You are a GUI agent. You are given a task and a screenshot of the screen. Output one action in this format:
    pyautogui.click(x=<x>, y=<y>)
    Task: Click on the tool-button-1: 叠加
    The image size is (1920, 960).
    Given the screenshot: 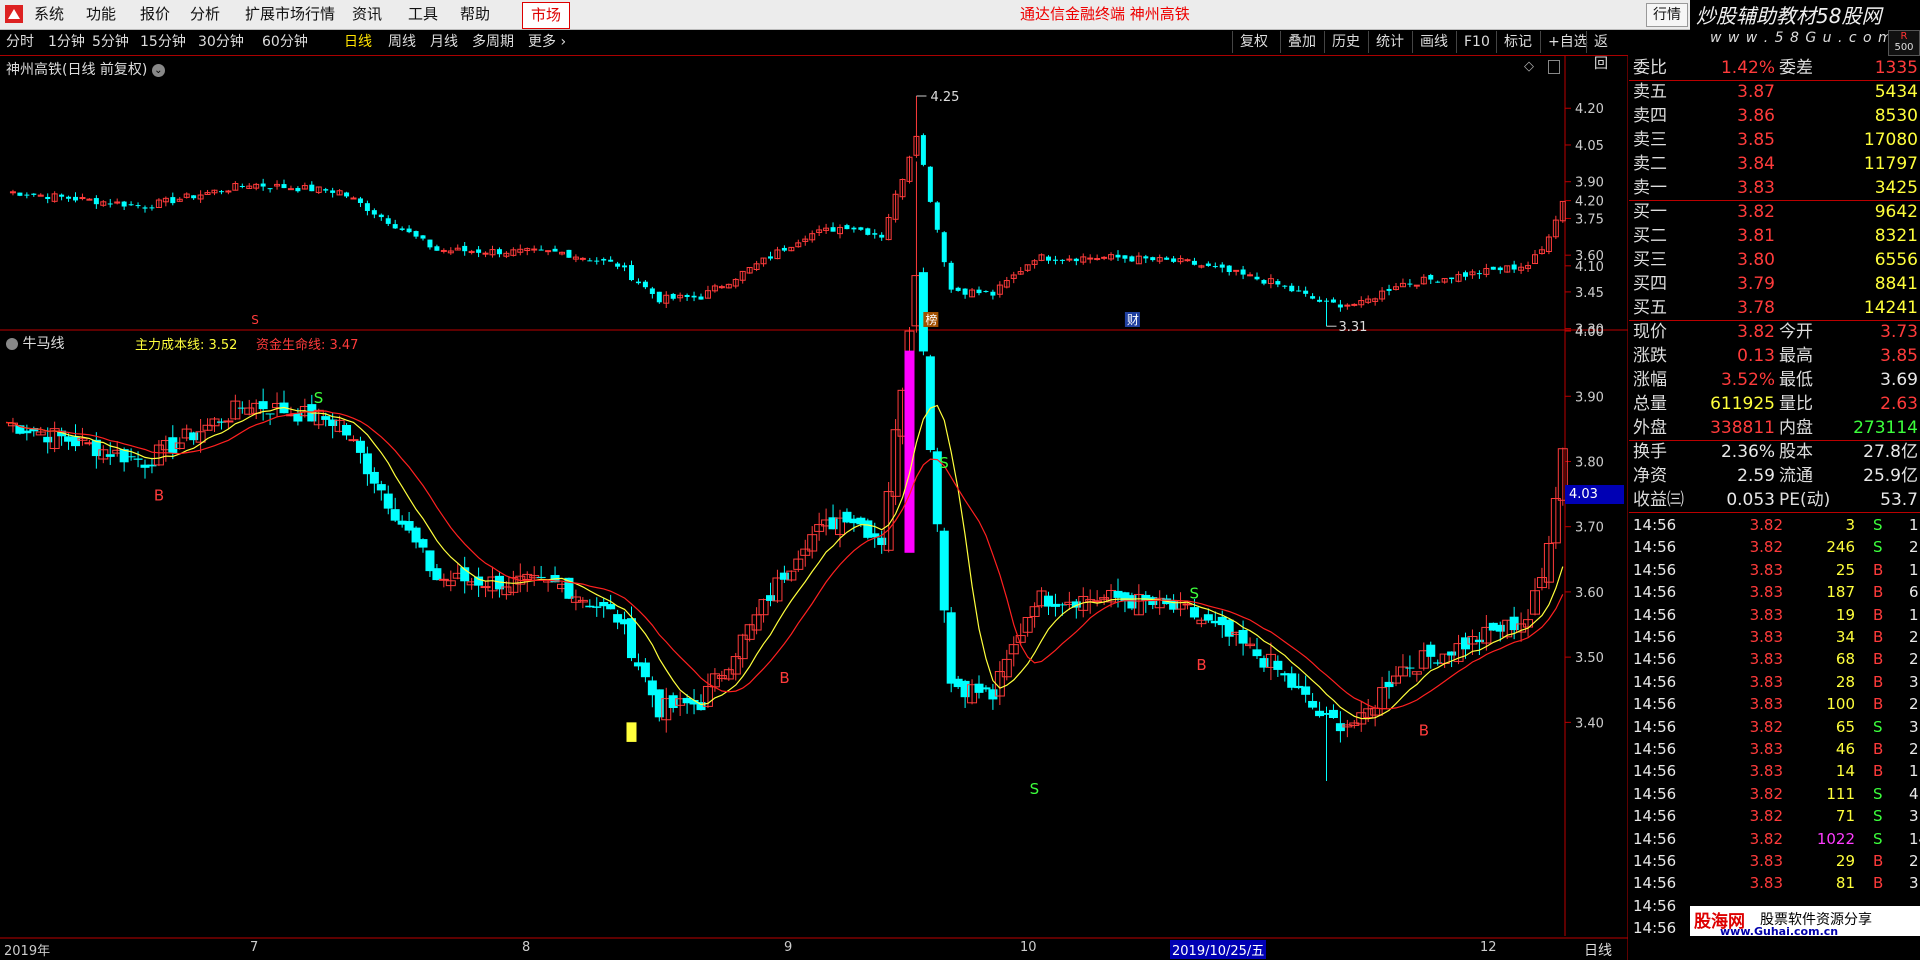 What is the action you would take?
    pyautogui.click(x=1301, y=42)
    